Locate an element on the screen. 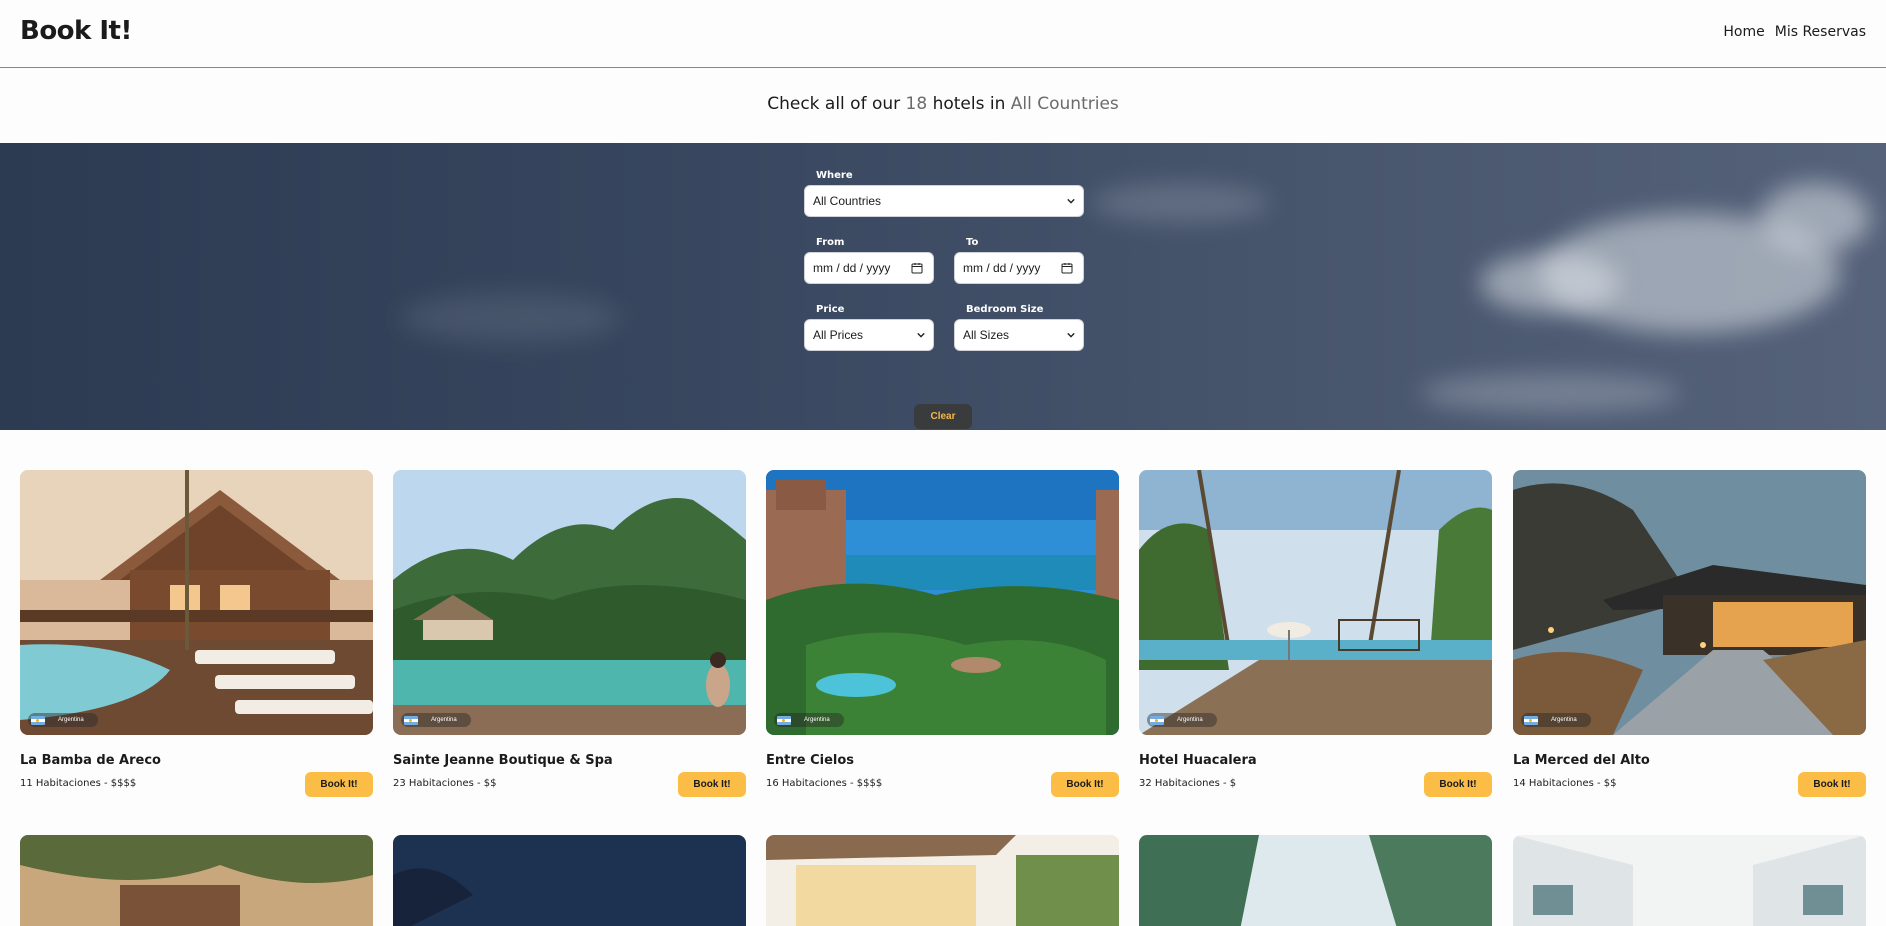 The width and height of the screenshot is (1886, 926). where-label: Where is located at coordinates (834, 175).